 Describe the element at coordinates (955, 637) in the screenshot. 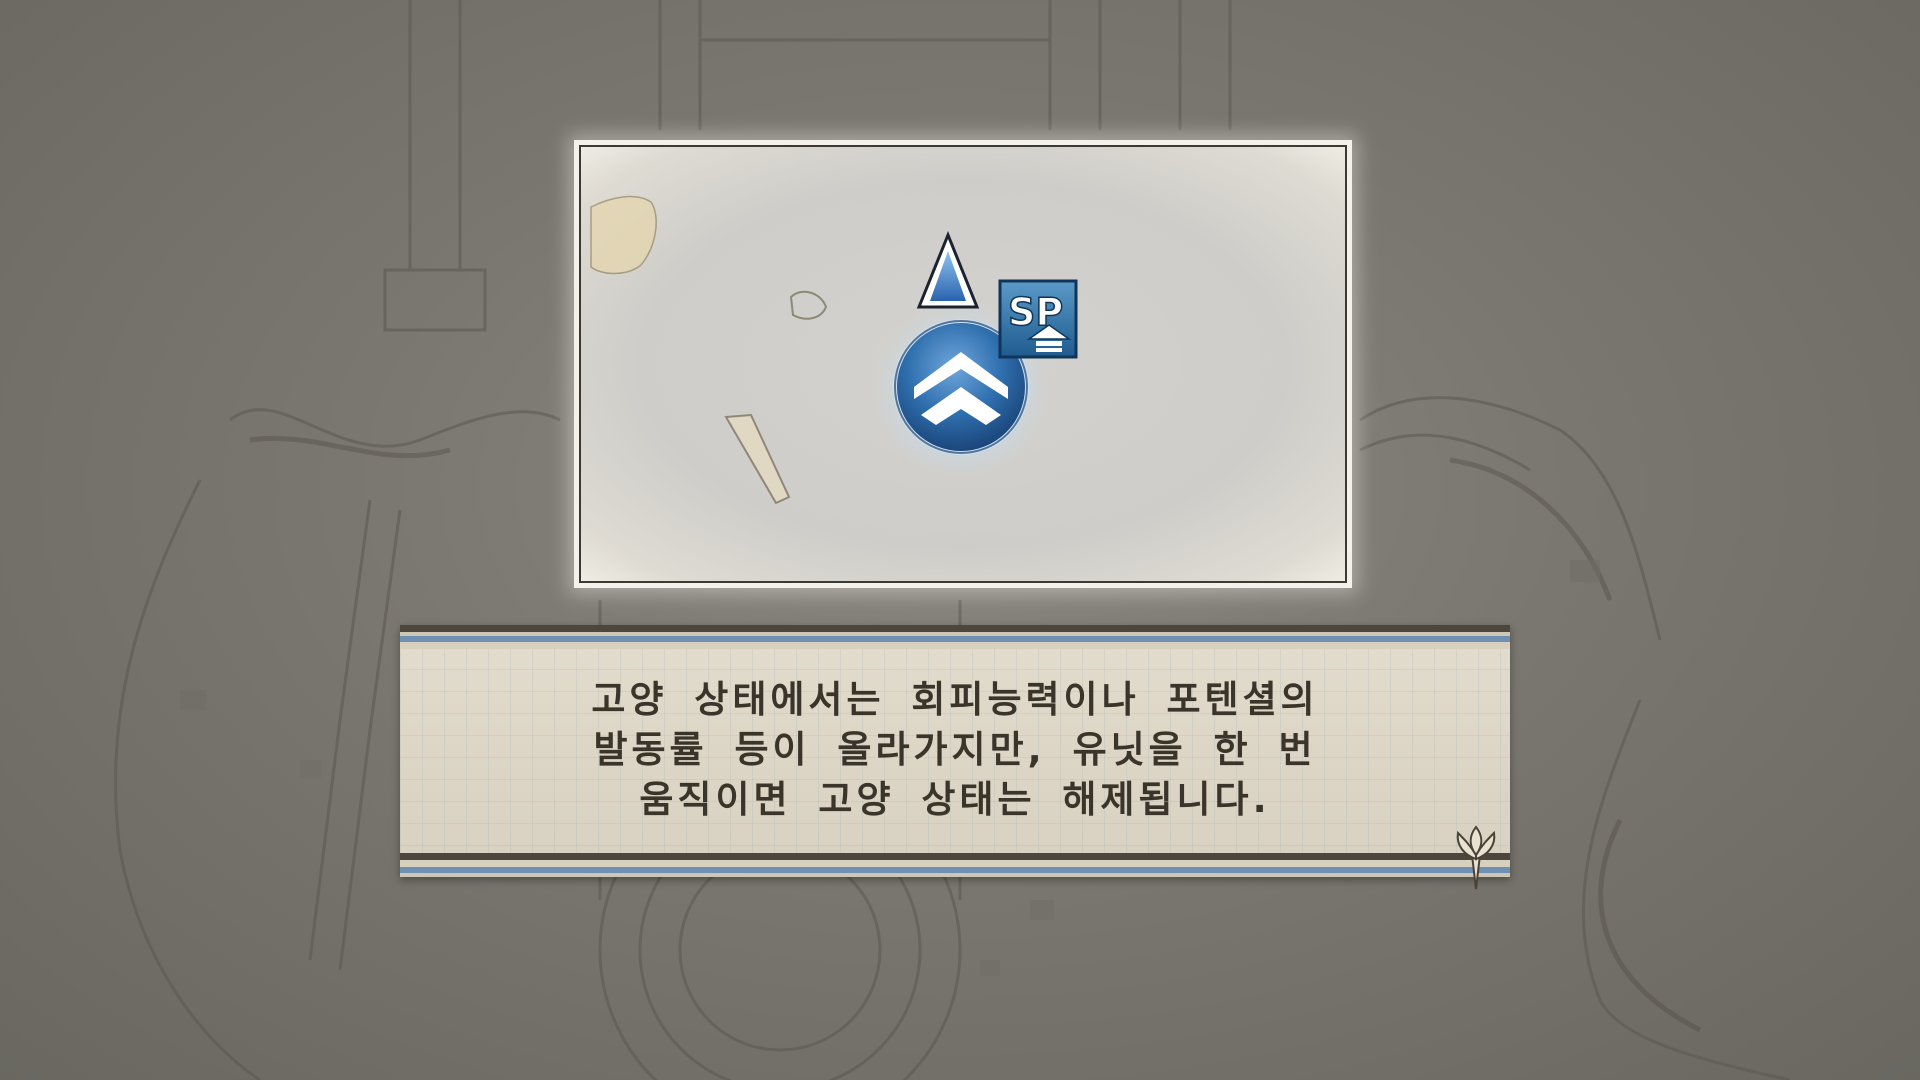

I see `dialog-top-border` at that location.